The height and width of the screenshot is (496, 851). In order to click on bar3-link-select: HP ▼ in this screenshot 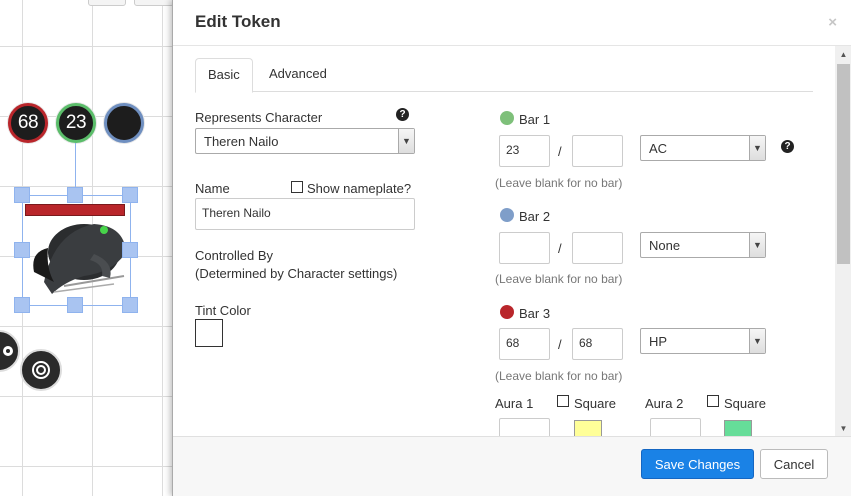, I will do `click(703, 341)`.